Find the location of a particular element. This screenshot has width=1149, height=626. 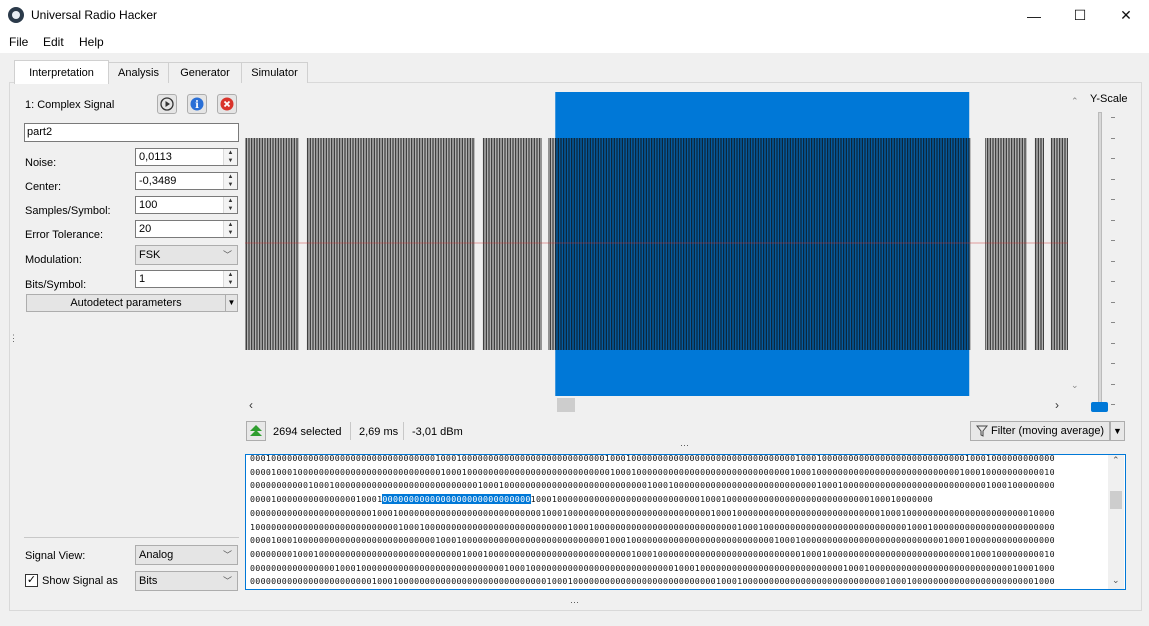

bits-symbol-spinbox: 1 ▲ ▼ is located at coordinates (186, 279).